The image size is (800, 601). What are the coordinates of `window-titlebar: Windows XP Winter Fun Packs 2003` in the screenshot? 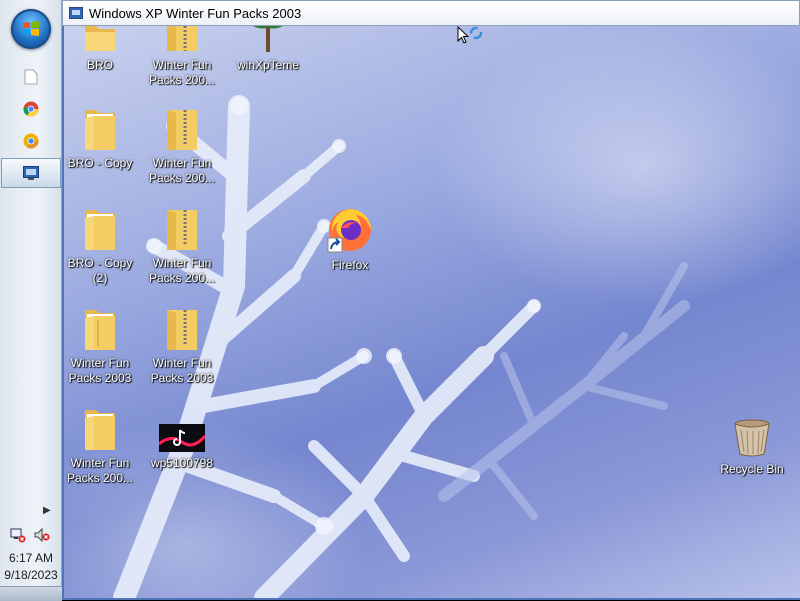 It's located at (431, 13).